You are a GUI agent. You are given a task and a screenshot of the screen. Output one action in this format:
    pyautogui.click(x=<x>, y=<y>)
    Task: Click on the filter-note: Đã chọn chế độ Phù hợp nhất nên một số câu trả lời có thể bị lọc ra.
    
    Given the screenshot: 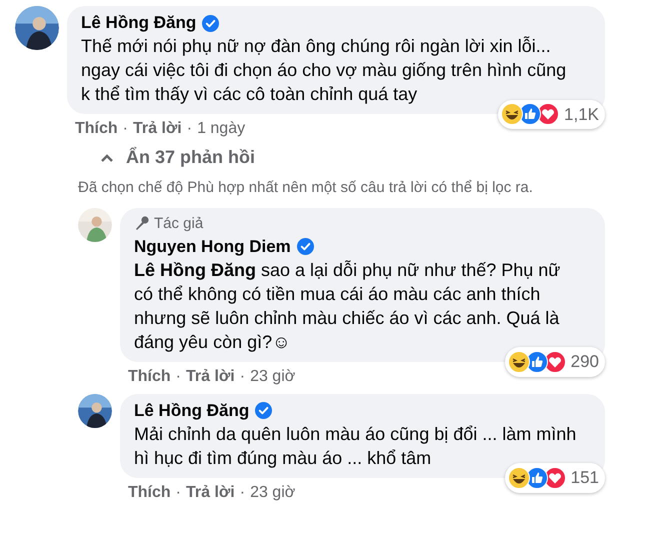 What is the action you would take?
    pyautogui.click(x=306, y=188)
    